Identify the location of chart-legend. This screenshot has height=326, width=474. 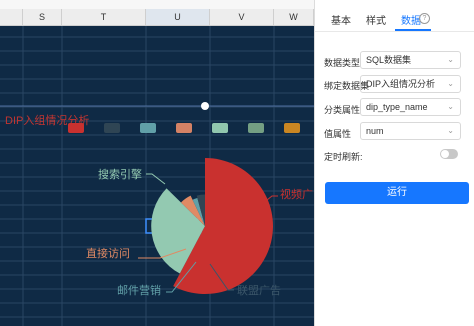
(184, 128).